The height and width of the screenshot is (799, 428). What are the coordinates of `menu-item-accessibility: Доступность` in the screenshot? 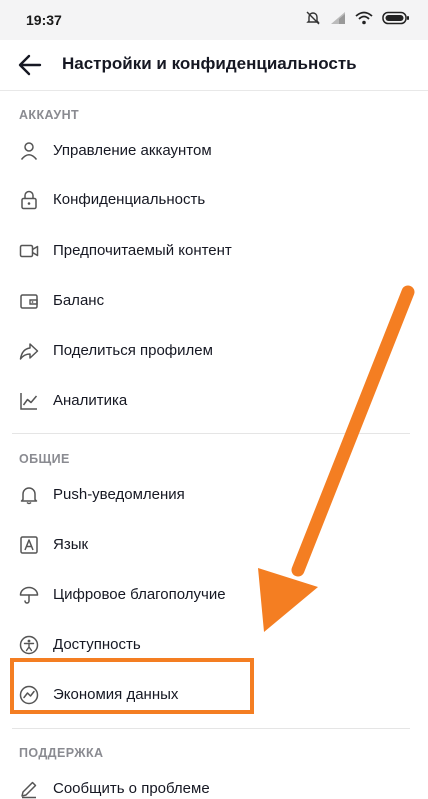 It's located at (205, 645).